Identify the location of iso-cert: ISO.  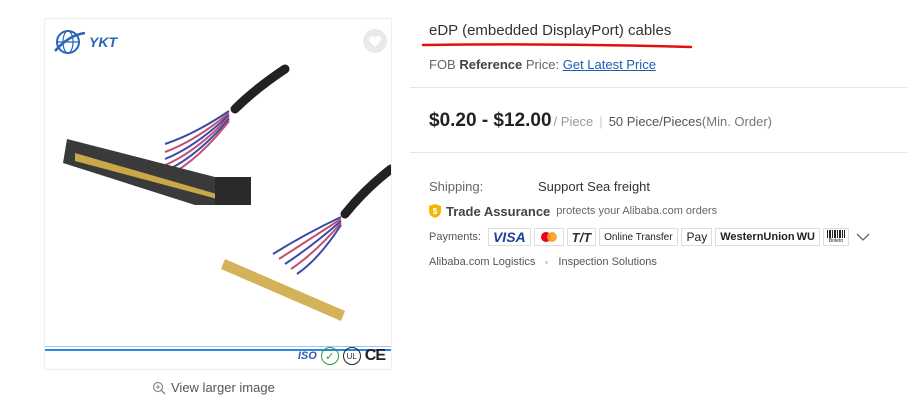
(307, 356).